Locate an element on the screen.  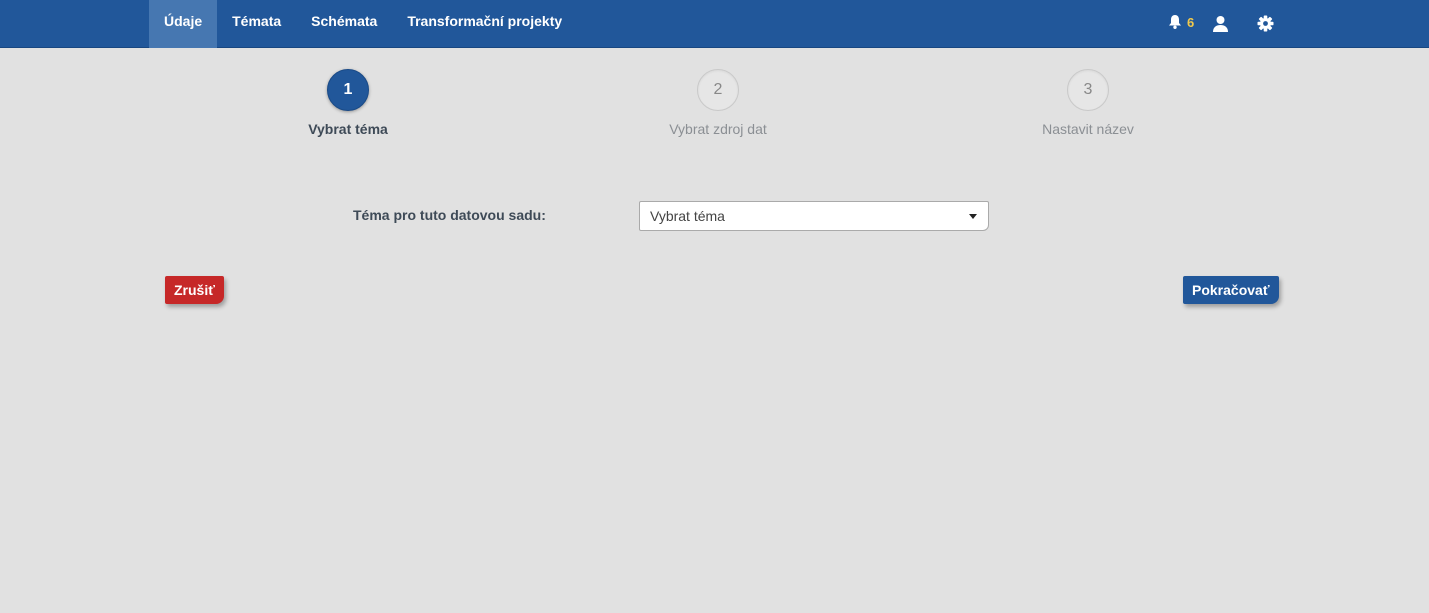
theme-select-value: Vybrat téma is located at coordinates (687, 216).